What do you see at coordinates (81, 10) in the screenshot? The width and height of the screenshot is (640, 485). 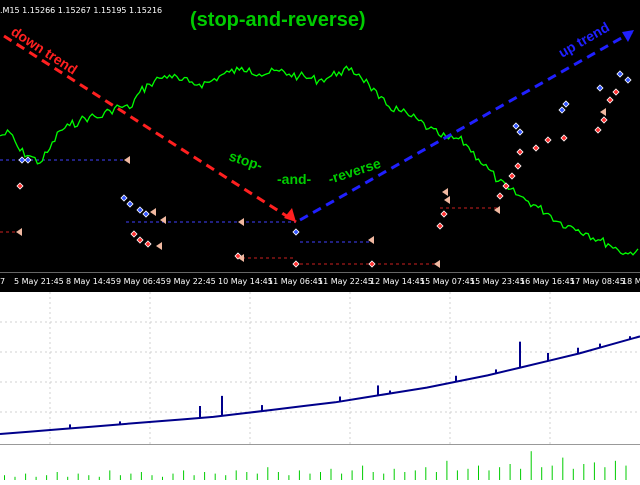 I see `symbol-info: .M15 1.15266 1.15267 1.15195 1.15216` at bounding box center [81, 10].